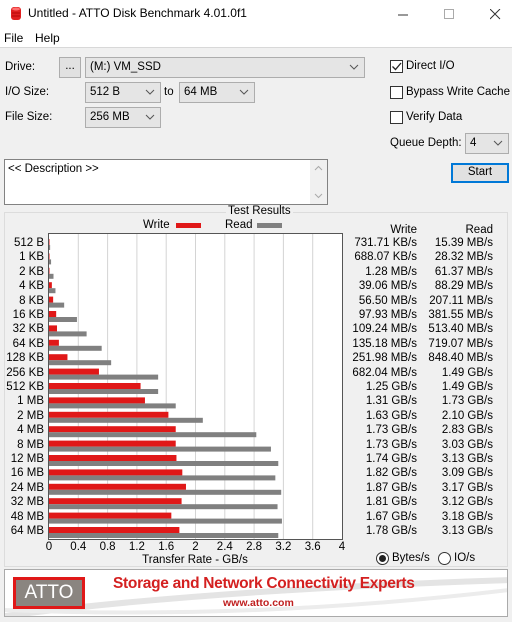  What do you see at coordinates (426, 143) in the screenshot?
I see `queue-depth-label: Queue Depth:` at bounding box center [426, 143].